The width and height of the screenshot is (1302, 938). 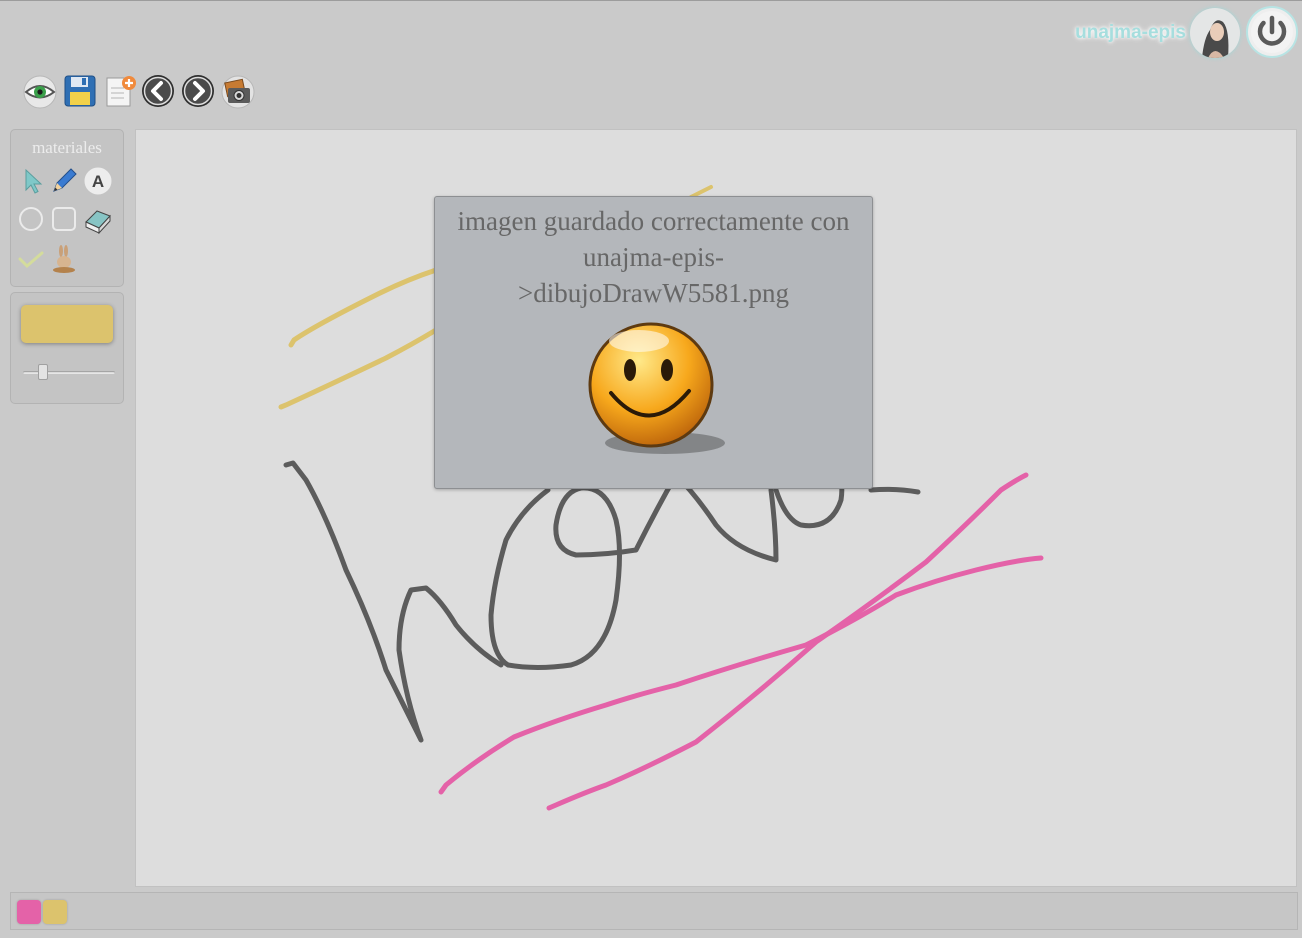 I want to click on check-tool, so click(x=31, y=259).